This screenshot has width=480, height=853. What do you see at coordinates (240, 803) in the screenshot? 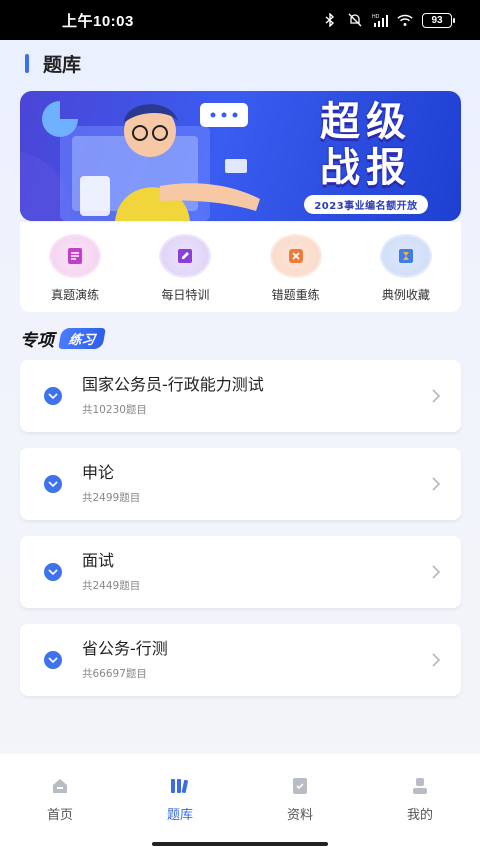
I see `bottom-nav: 首页 题库 资料 我的` at bounding box center [240, 803].